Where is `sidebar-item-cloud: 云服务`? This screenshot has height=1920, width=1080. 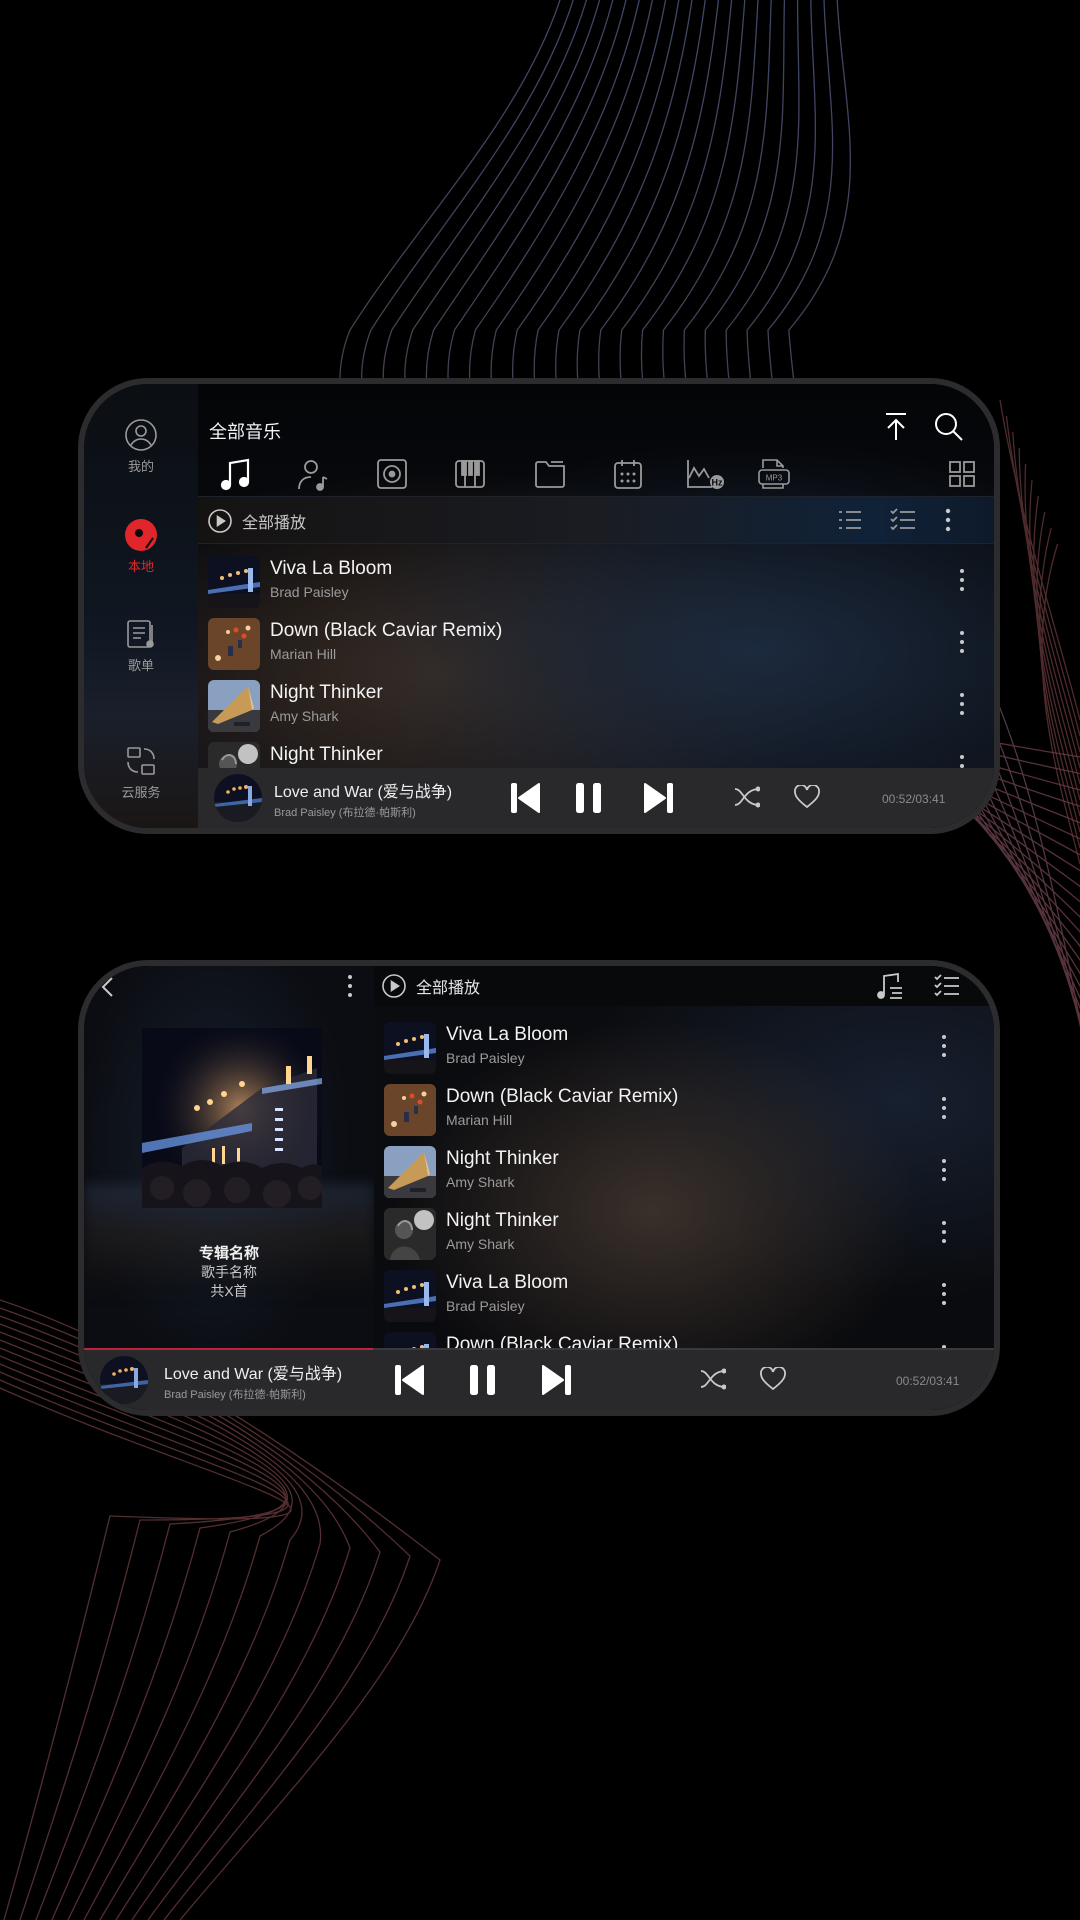
sidebar-item-cloud: 云服务 is located at coordinates (141, 772).